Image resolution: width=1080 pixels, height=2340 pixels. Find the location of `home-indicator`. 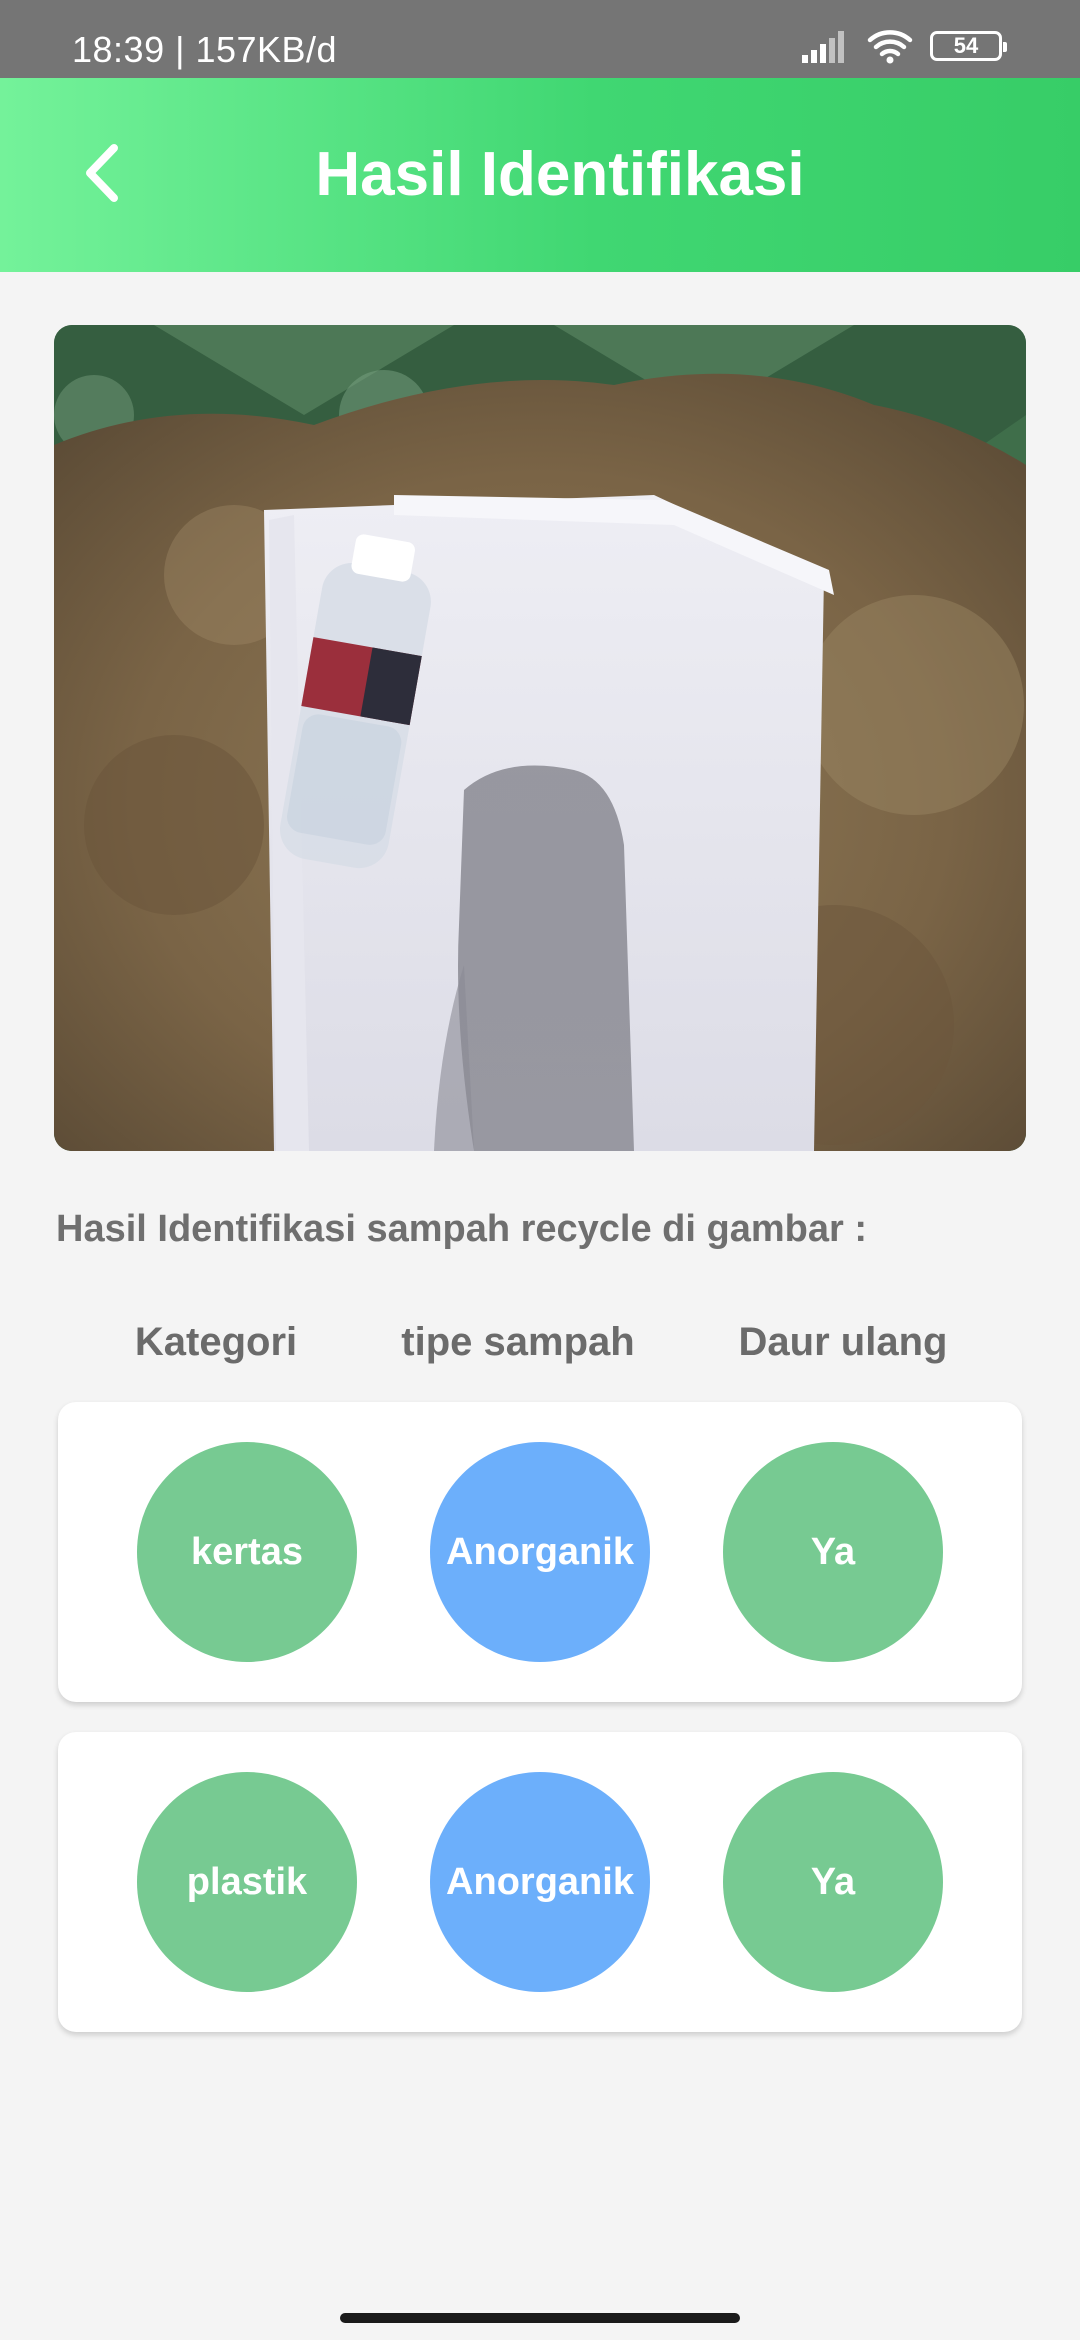

home-indicator is located at coordinates (540, 2318).